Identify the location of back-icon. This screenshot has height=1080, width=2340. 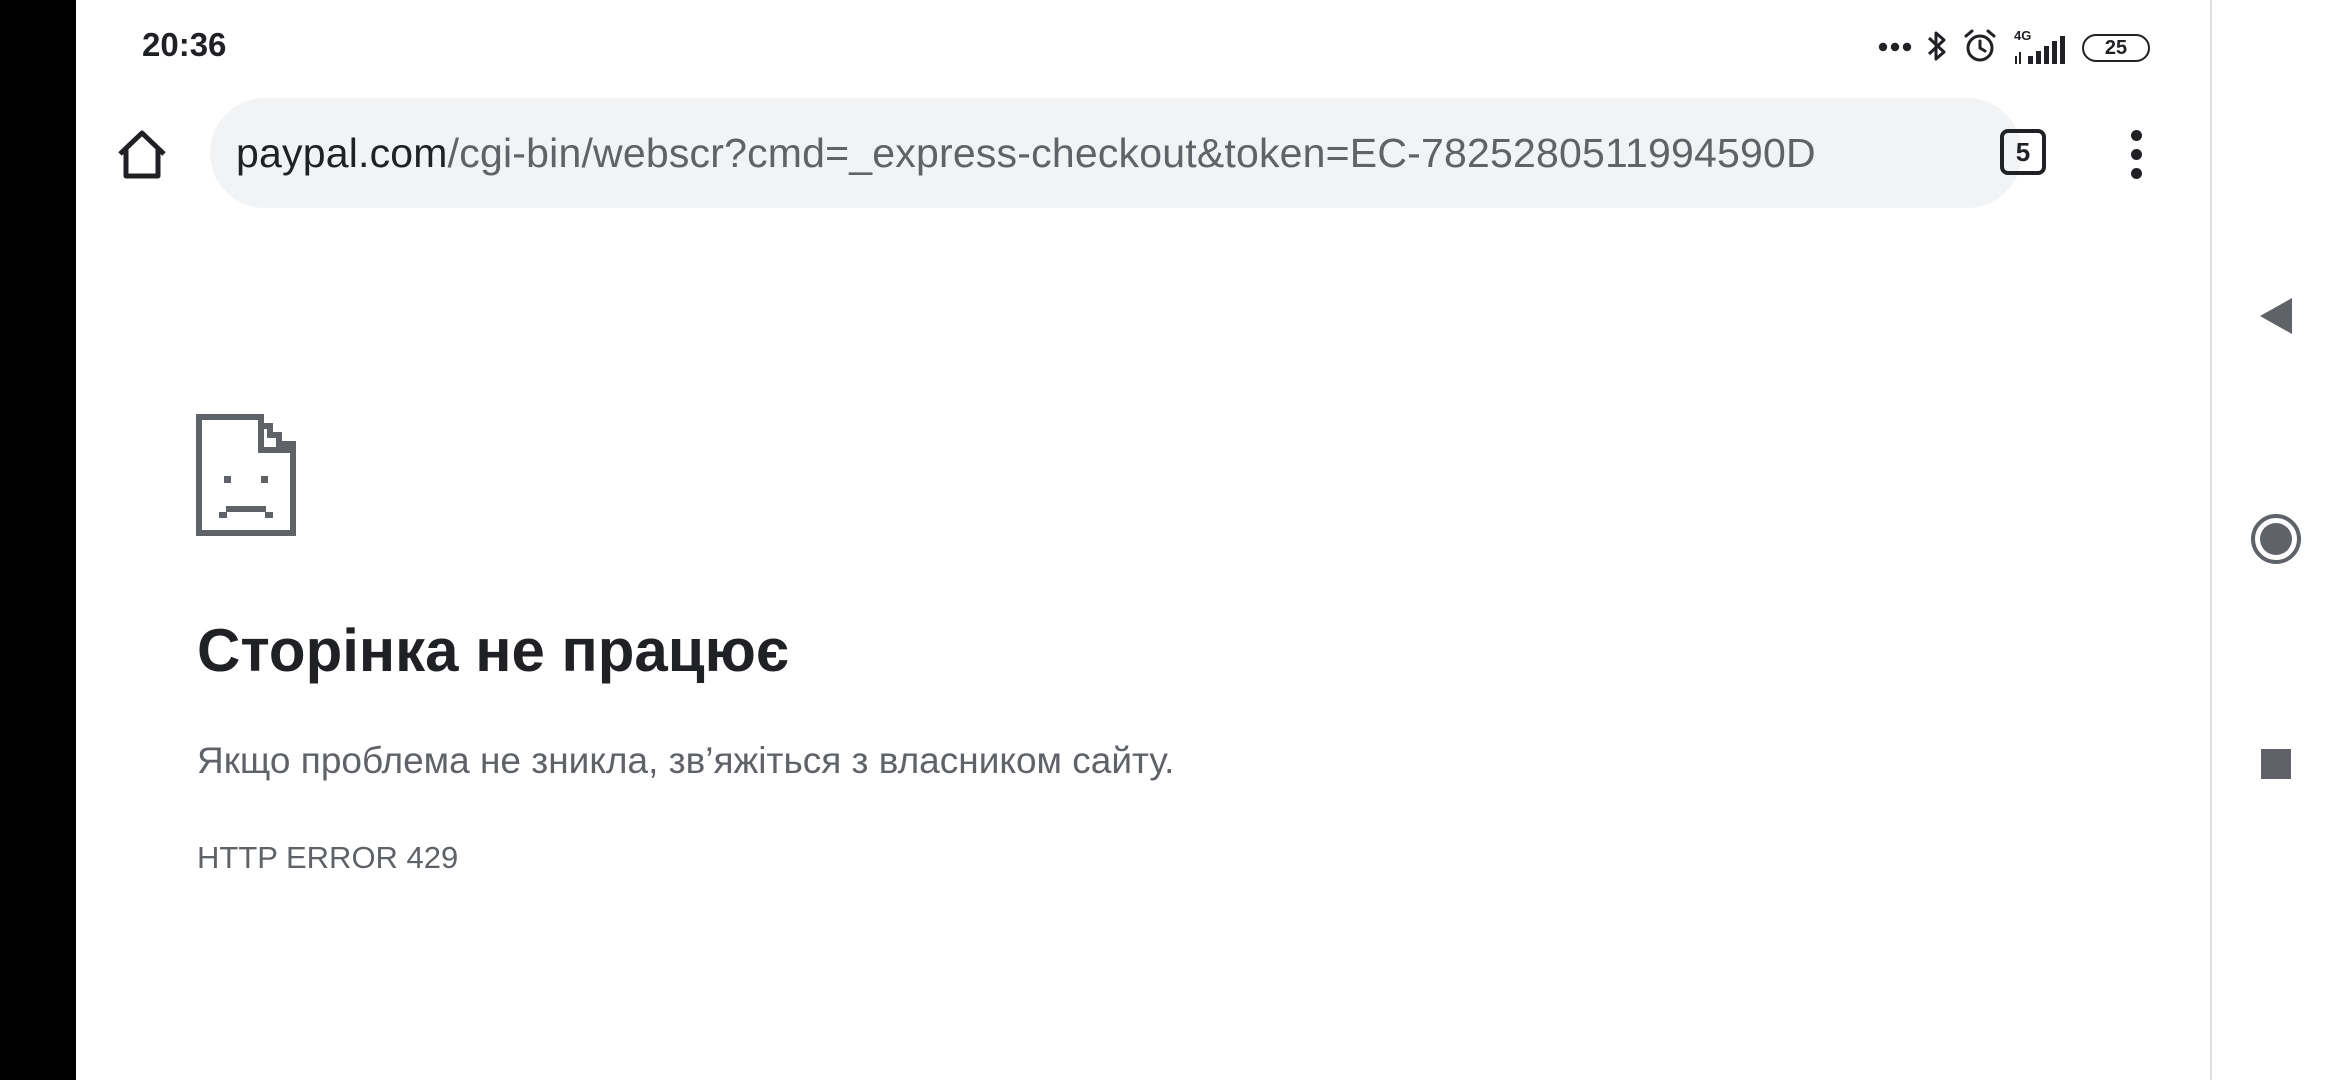
(2276, 316).